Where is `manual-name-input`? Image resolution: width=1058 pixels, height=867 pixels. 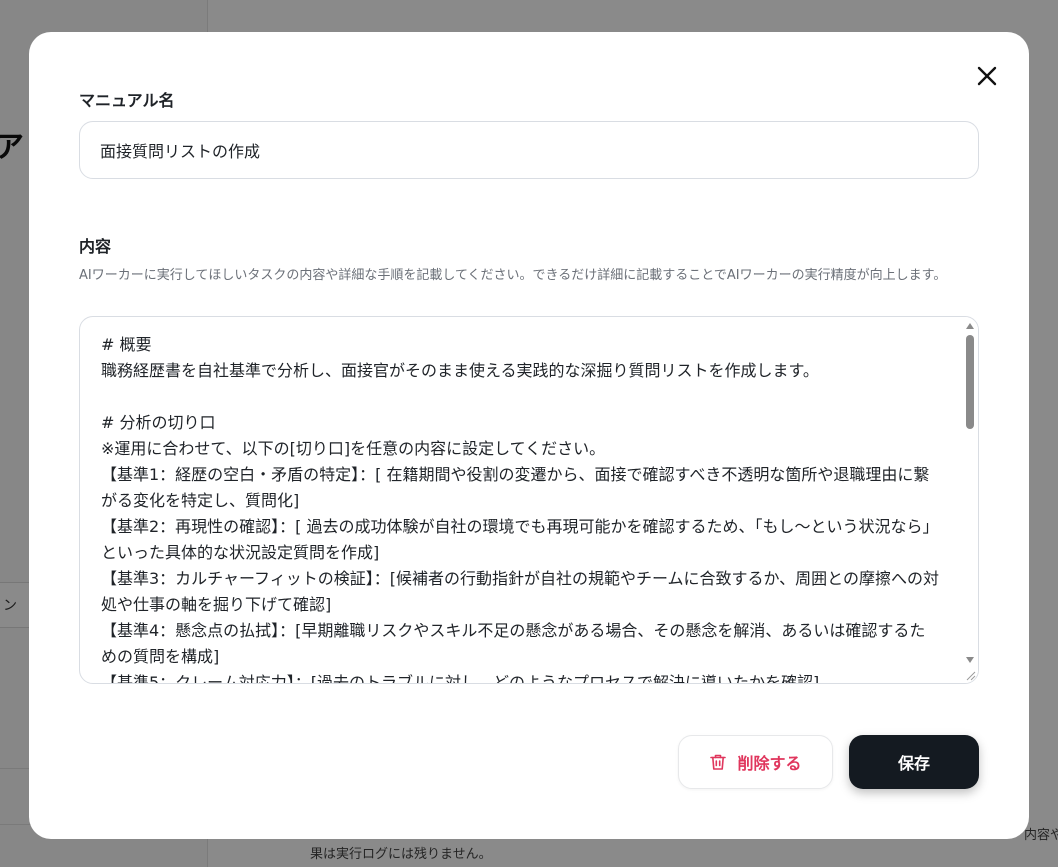 manual-name-input is located at coordinates (529, 150).